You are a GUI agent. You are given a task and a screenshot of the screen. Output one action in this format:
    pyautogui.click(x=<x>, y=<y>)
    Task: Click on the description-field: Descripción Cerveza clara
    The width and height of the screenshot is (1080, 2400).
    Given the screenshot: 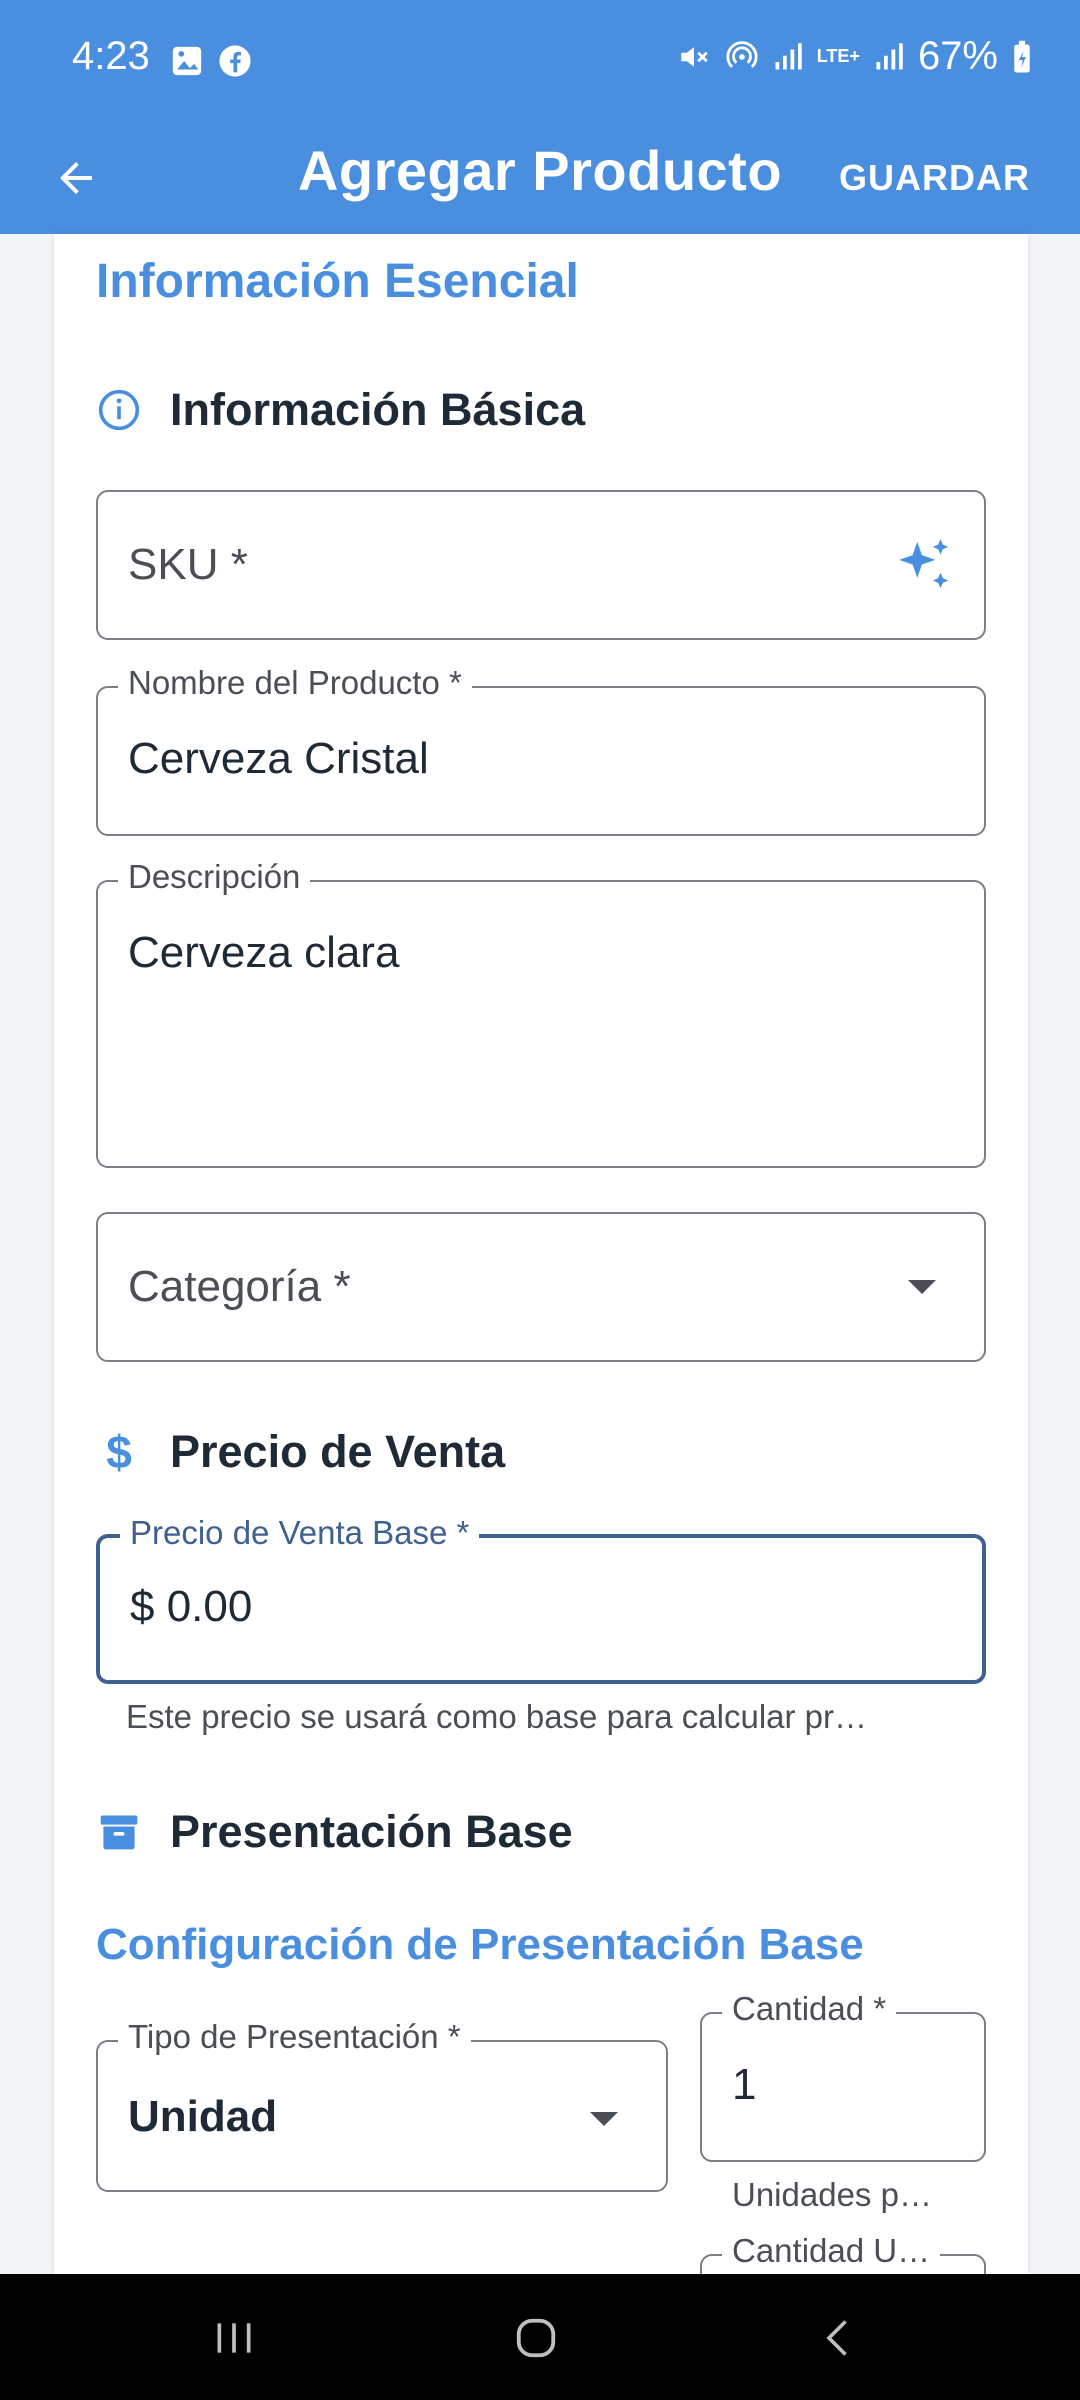 What is the action you would take?
    pyautogui.click(x=541, y=1013)
    